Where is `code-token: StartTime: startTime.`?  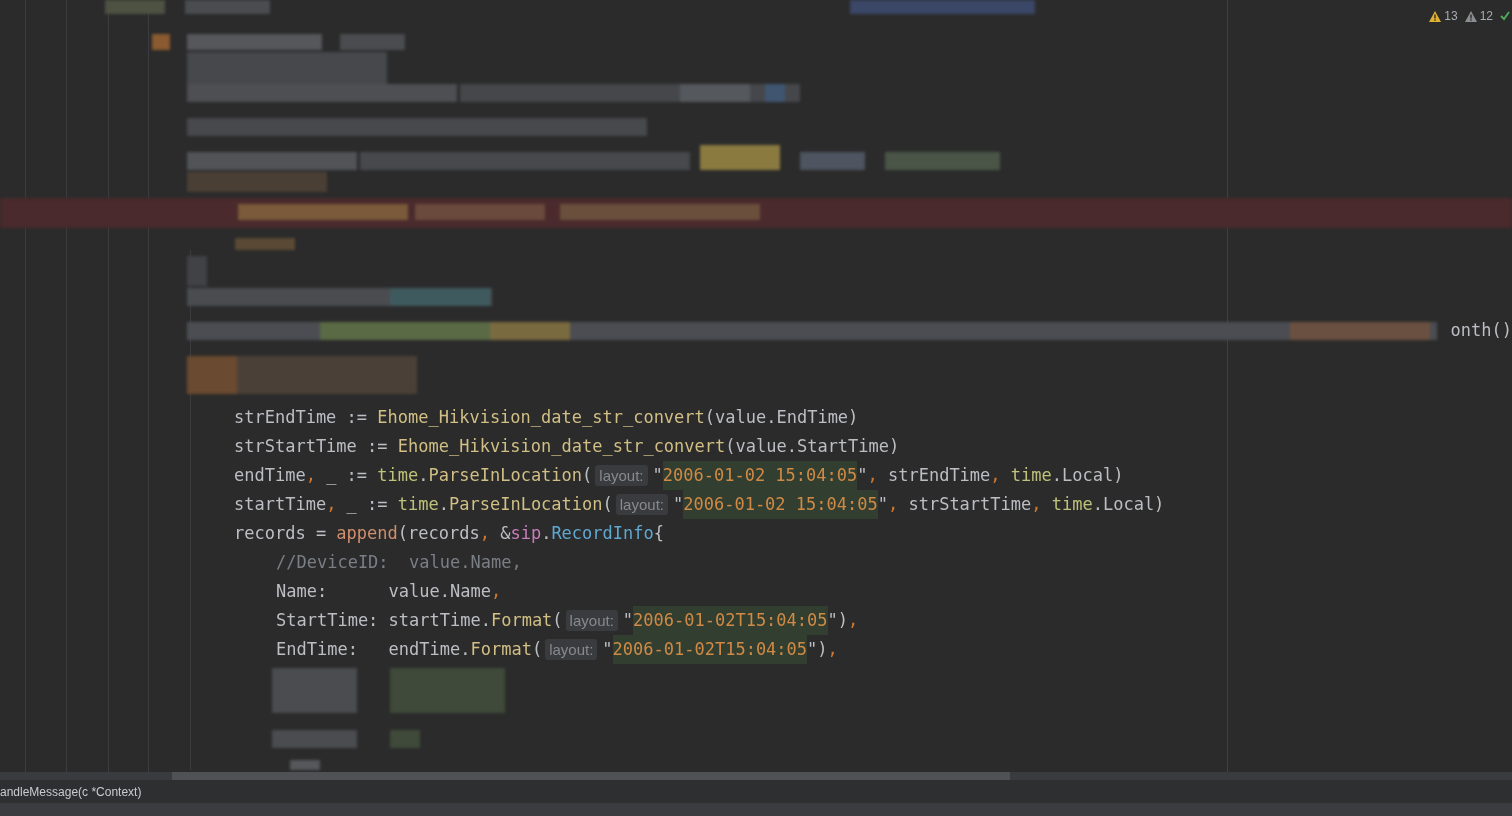 code-token: StartTime: startTime. is located at coordinates (383, 620).